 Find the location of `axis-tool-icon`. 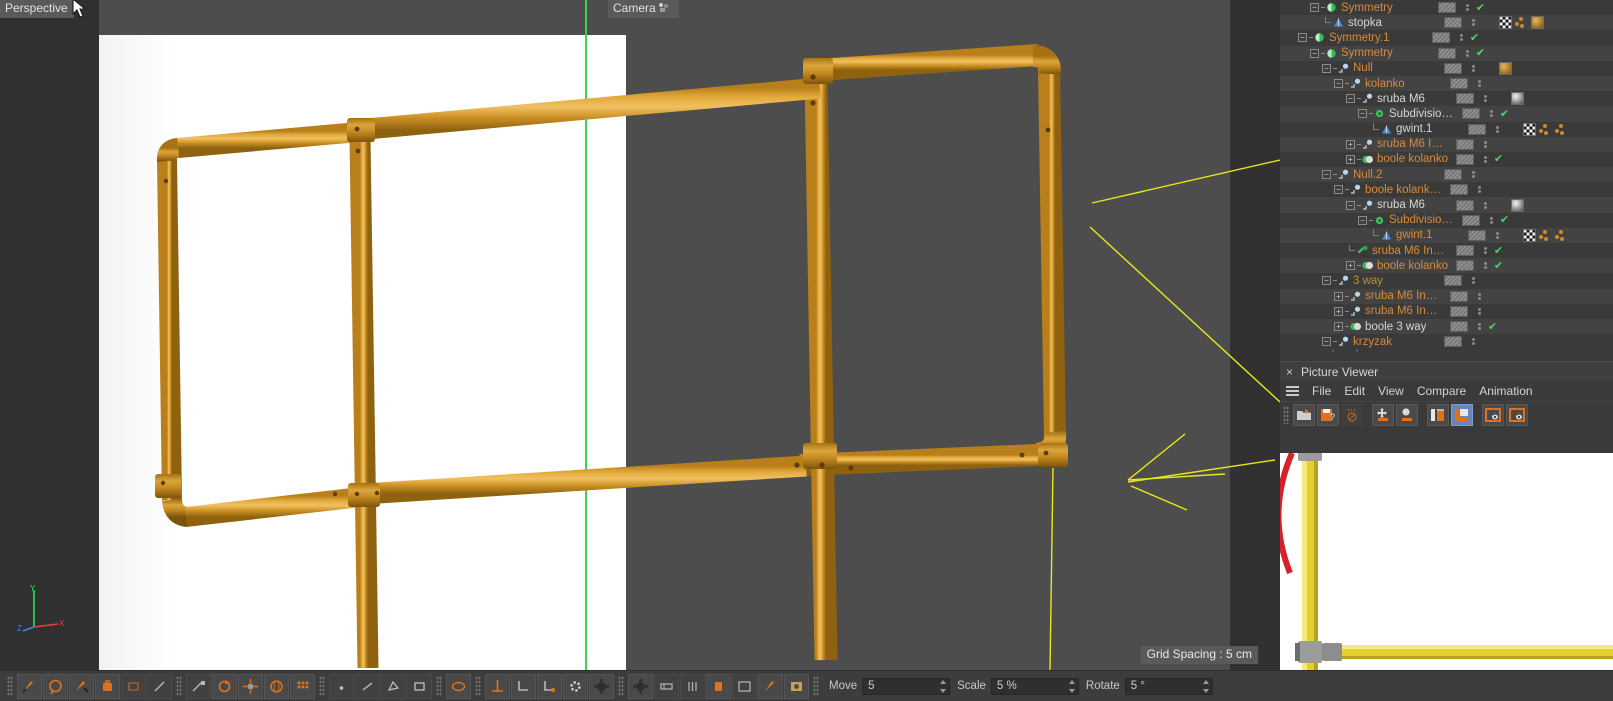

axis-tool-icon is located at coordinates (250, 686).